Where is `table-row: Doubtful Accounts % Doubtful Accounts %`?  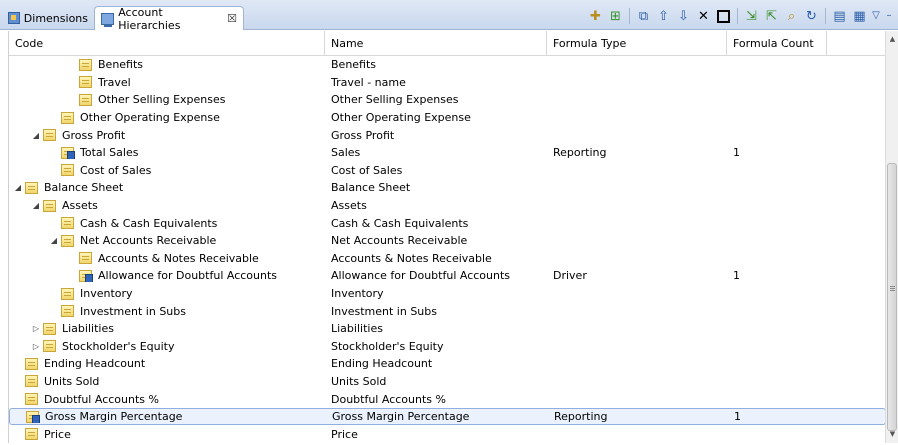
table-row: Doubtful Accounts % Doubtful Accounts % is located at coordinates (447, 399).